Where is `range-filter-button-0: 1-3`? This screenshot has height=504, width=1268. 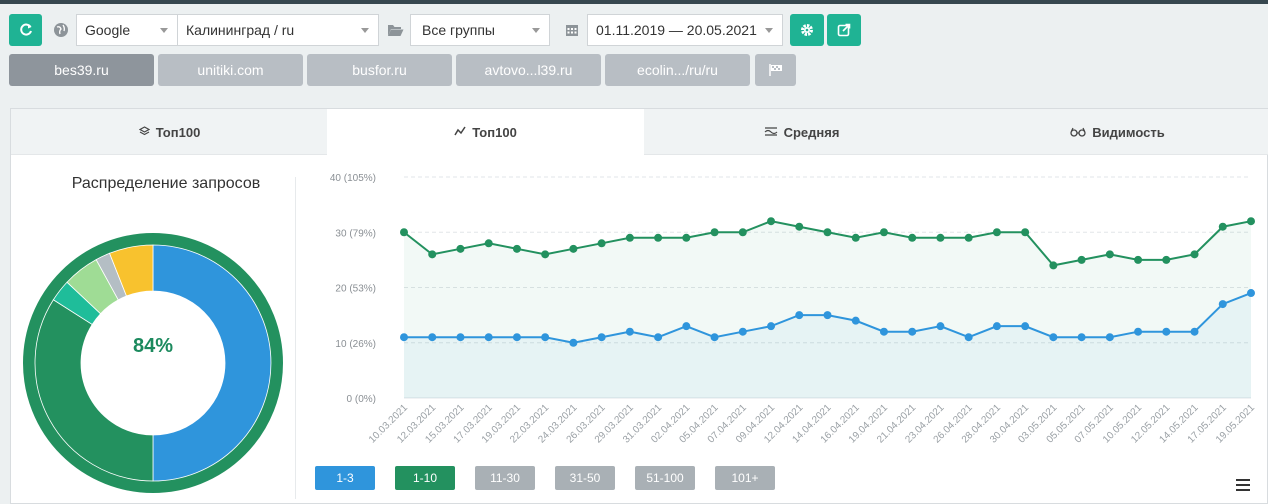 range-filter-button-0: 1-3 is located at coordinates (345, 478).